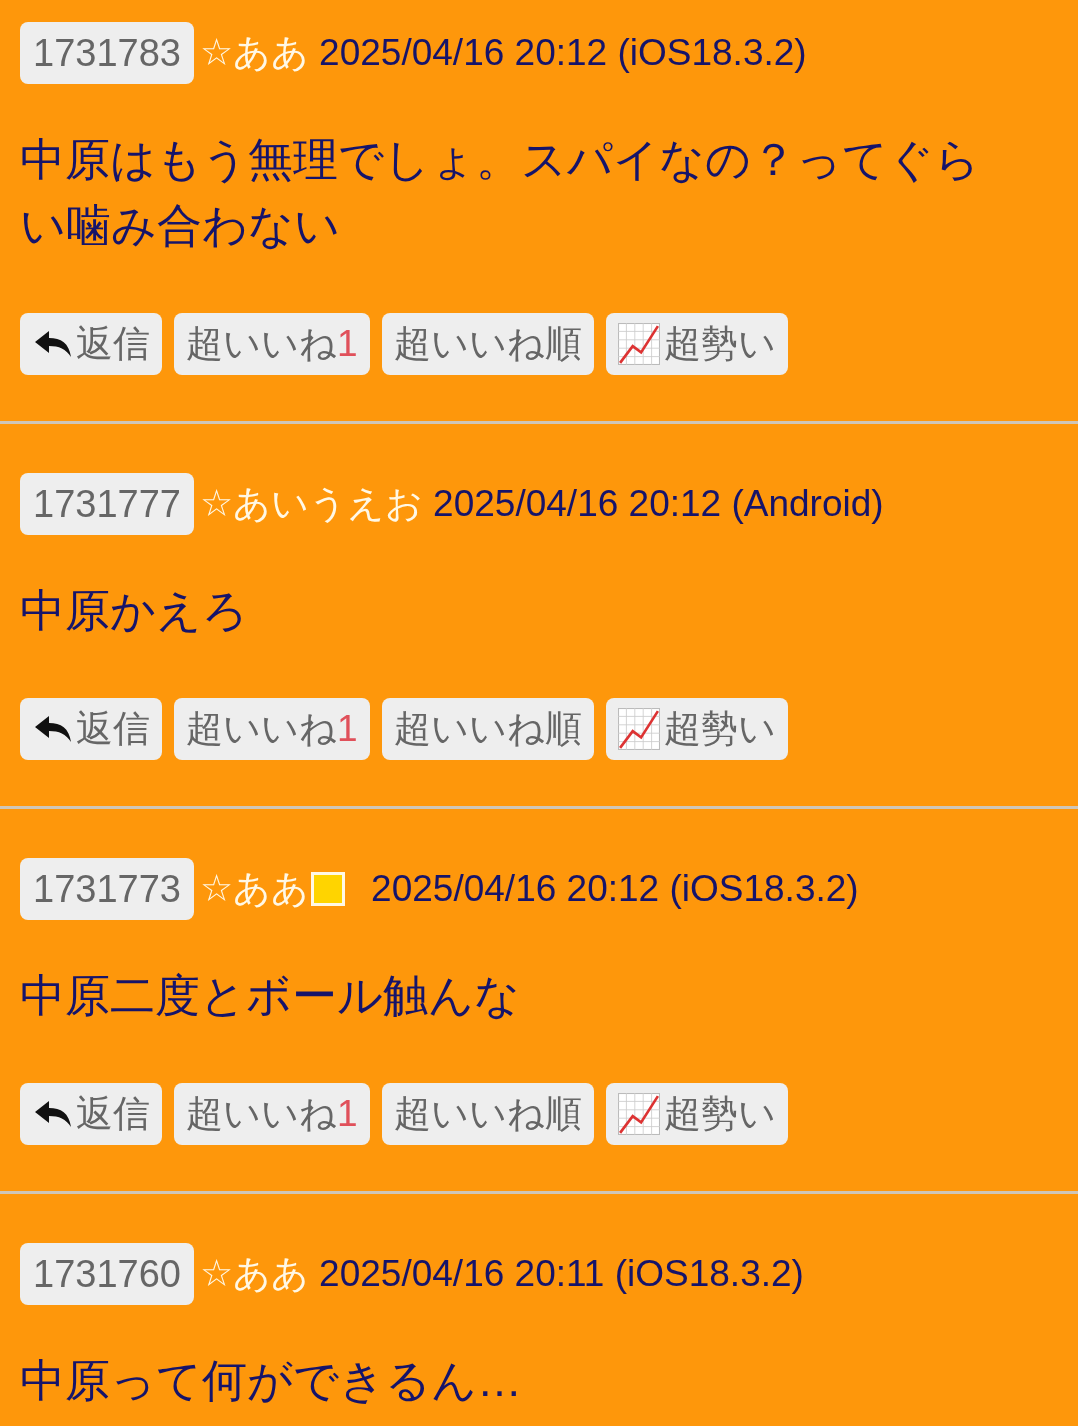 The image size is (1078, 1426). I want to click on post-text: 中原はもう無理でしょ。スパイなの？ってぐらい噛み合わない, so click(500, 193).